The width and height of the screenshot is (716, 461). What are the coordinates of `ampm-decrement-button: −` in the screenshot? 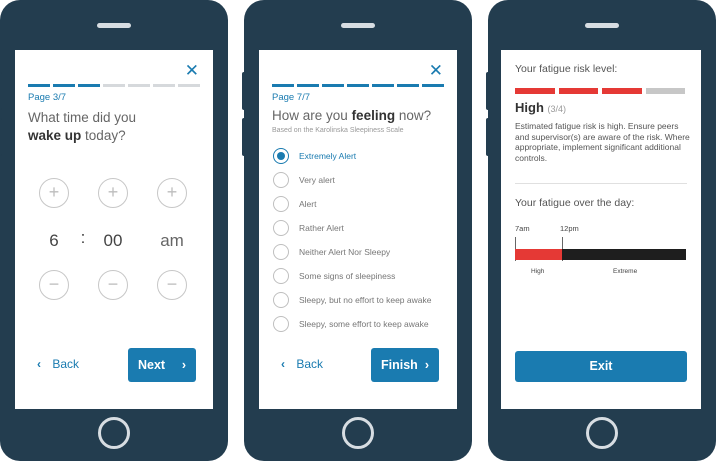 It's located at (172, 285).